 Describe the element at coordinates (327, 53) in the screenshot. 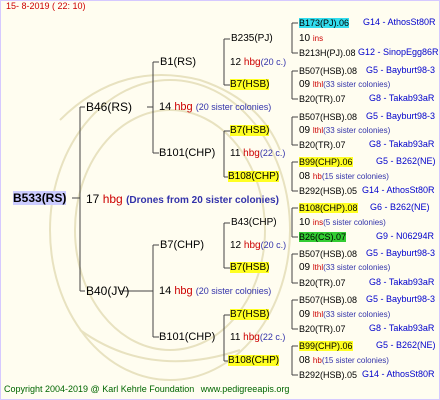

I see `gen4-node: B213H(PJ).08` at that location.